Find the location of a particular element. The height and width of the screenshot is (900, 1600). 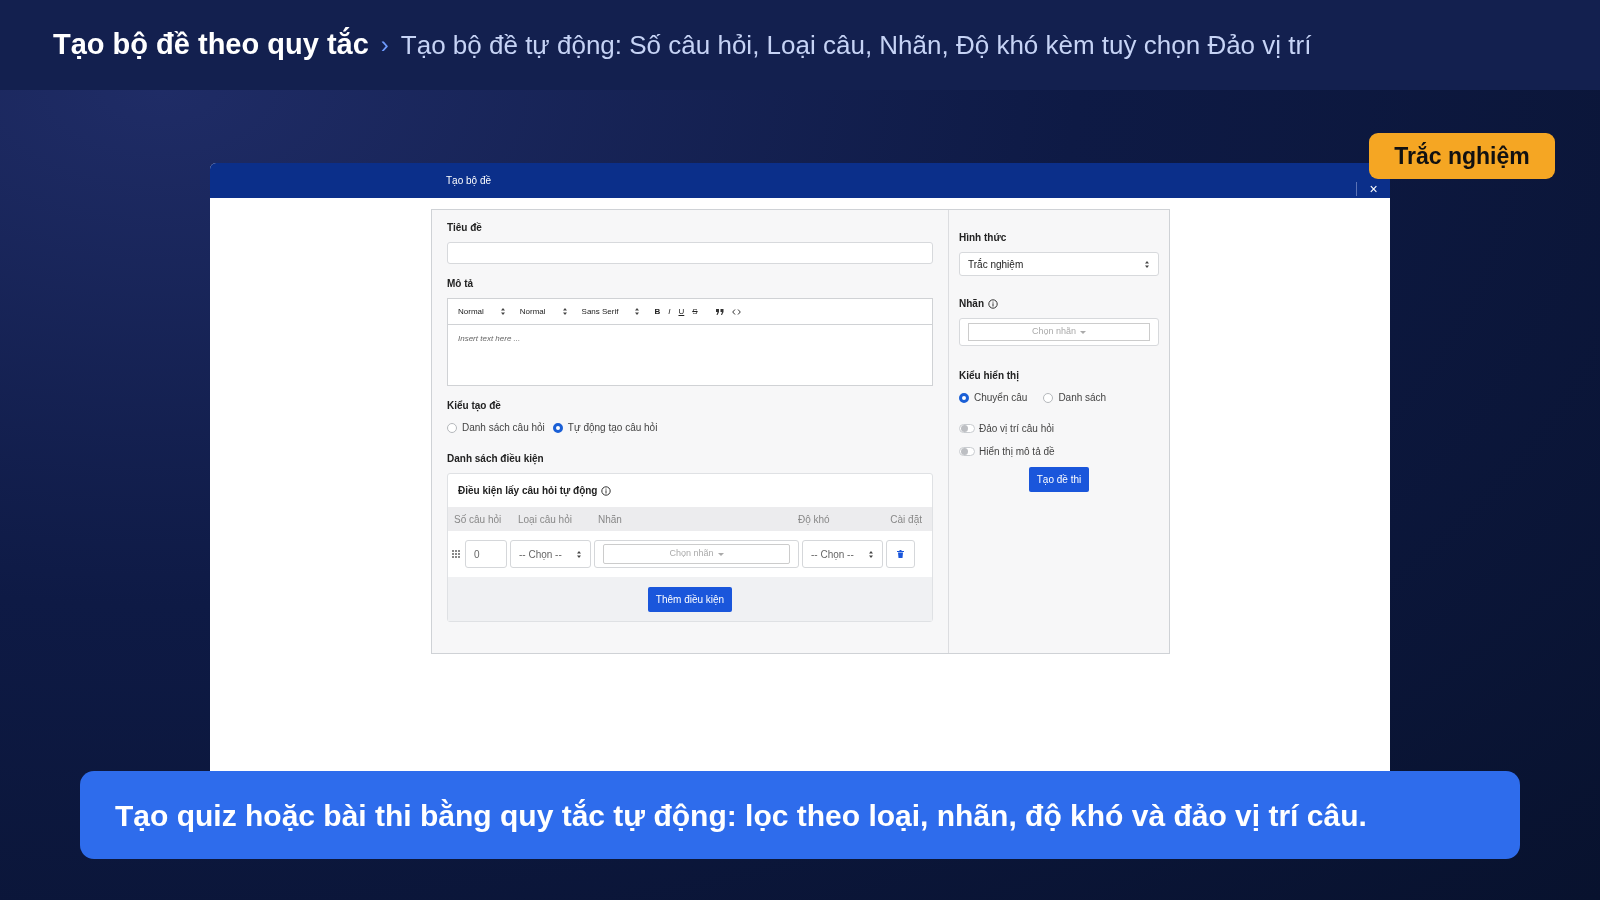

drag-handle-icon is located at coordinates (457, 554).